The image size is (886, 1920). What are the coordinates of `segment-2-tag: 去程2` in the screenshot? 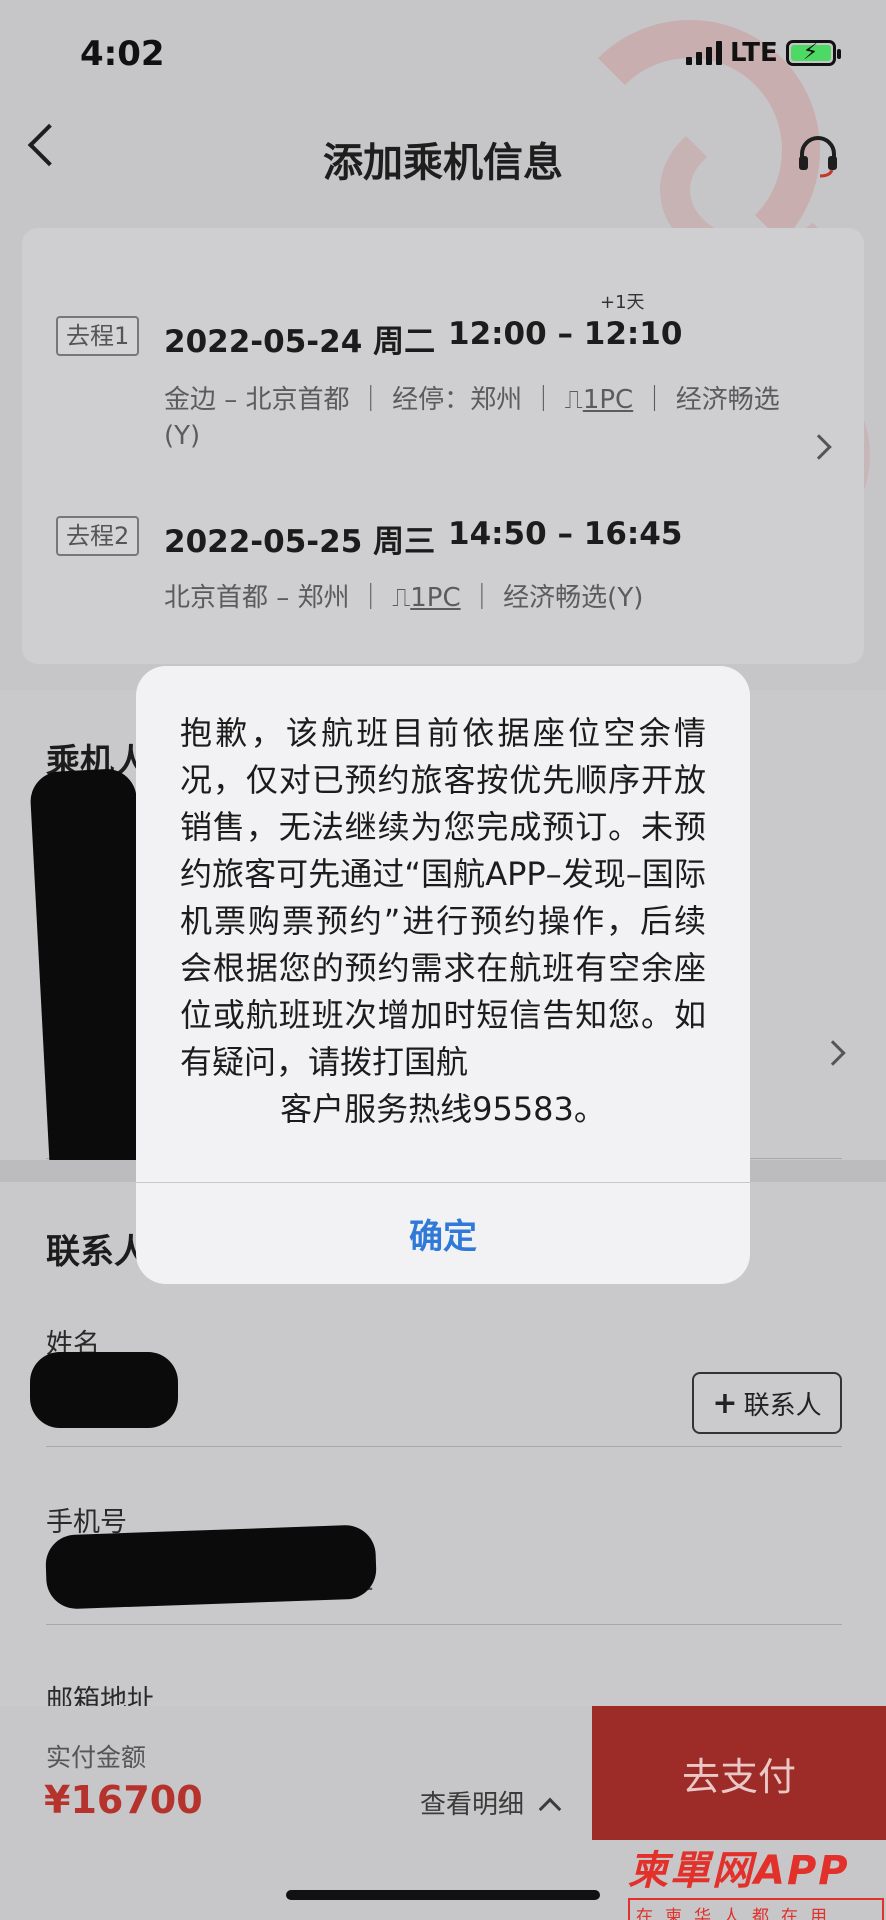 It's located at (98, 536).